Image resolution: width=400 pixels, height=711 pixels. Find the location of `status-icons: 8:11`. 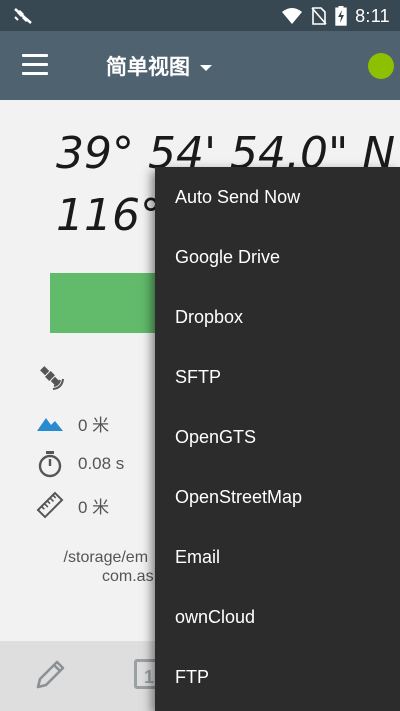

status-icons: 8:11 is located at coordinates (335, 16).